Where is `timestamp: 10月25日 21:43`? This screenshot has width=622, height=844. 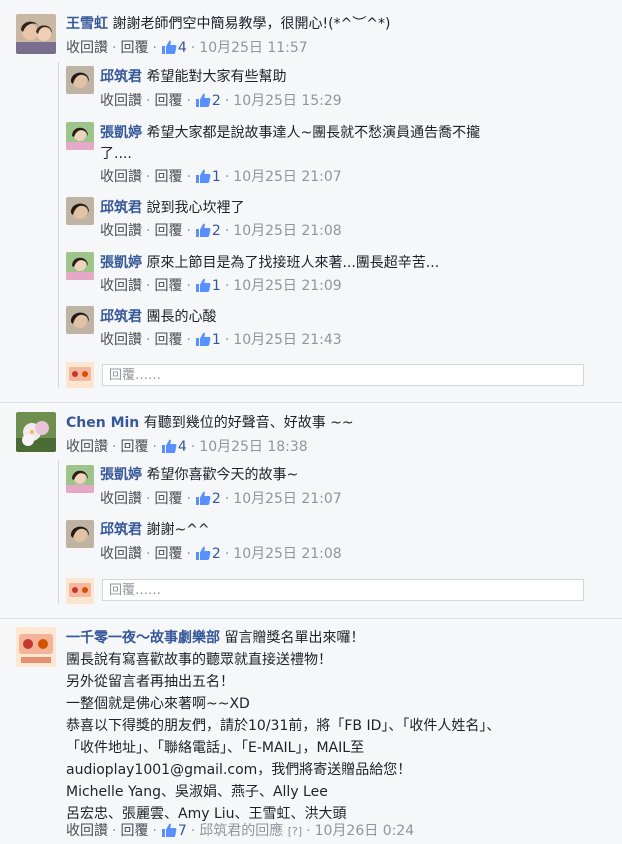
timestamp: 10月25日 21:43 is located at coordinates (287, 340).